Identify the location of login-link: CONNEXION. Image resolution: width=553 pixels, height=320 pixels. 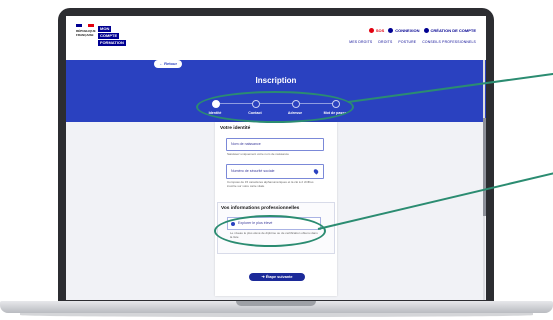
(404, 31).